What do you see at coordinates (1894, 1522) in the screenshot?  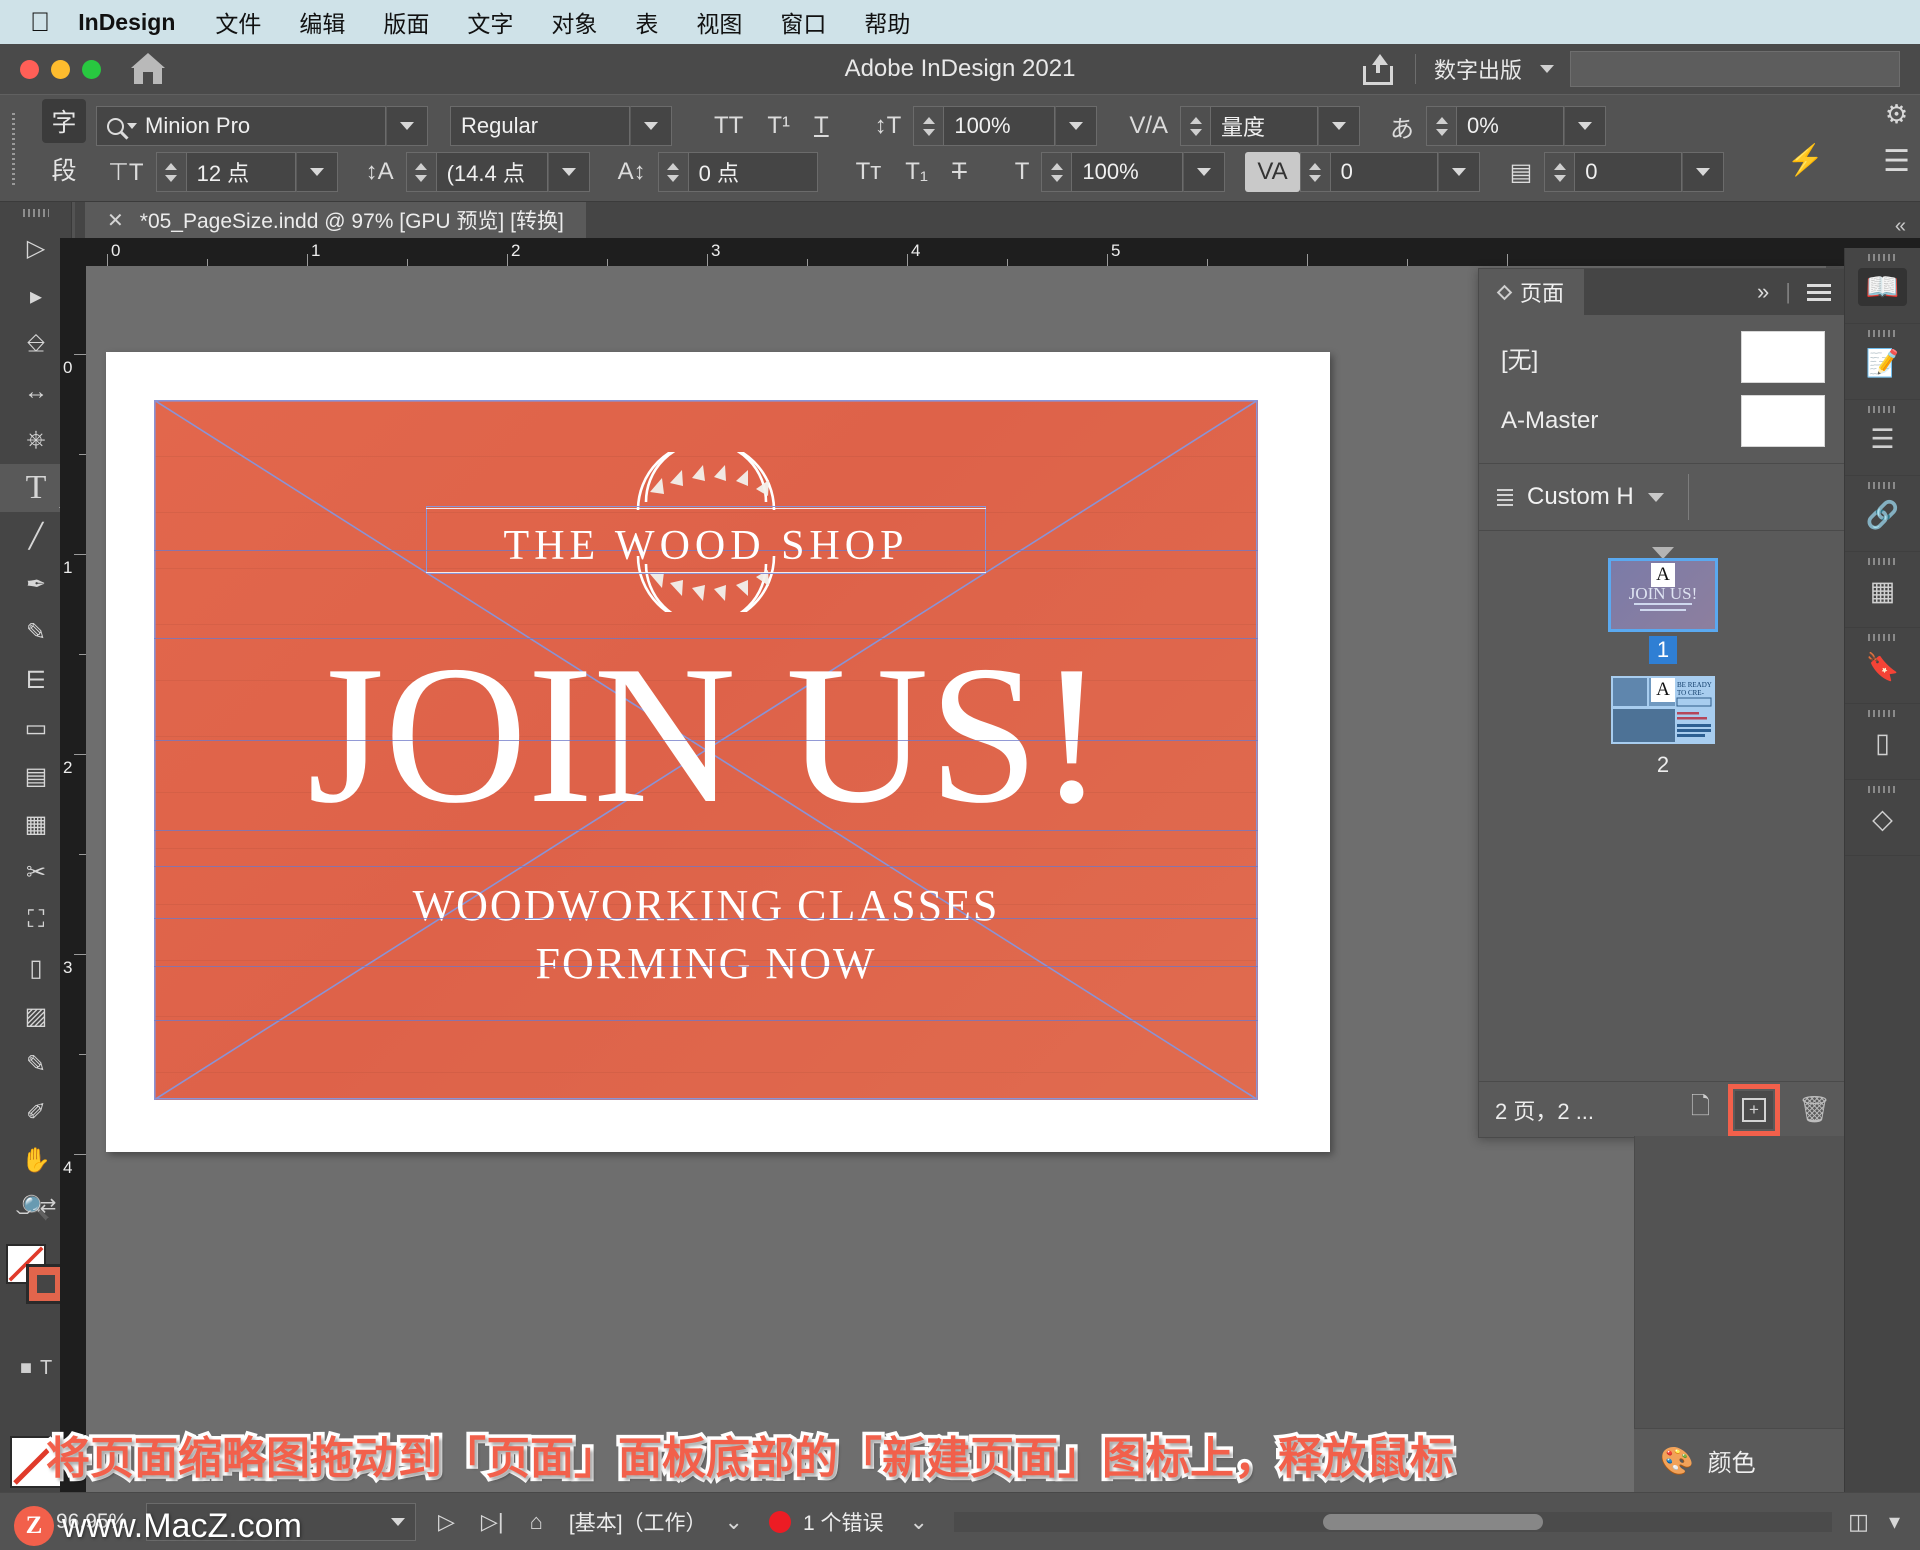 I see `view-options-icon: ▾` at bounding box center [1894, 1522].